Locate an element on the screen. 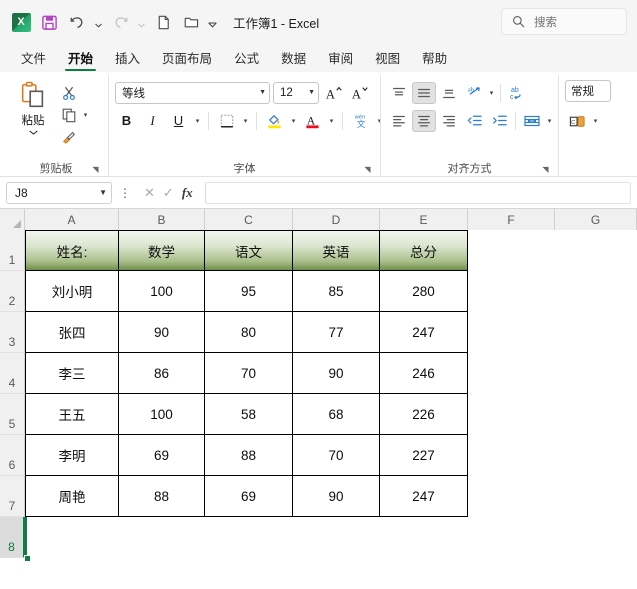 The height and width of the screenshot is (589, 637). cell-g4 is located at coordinates (596, 373).